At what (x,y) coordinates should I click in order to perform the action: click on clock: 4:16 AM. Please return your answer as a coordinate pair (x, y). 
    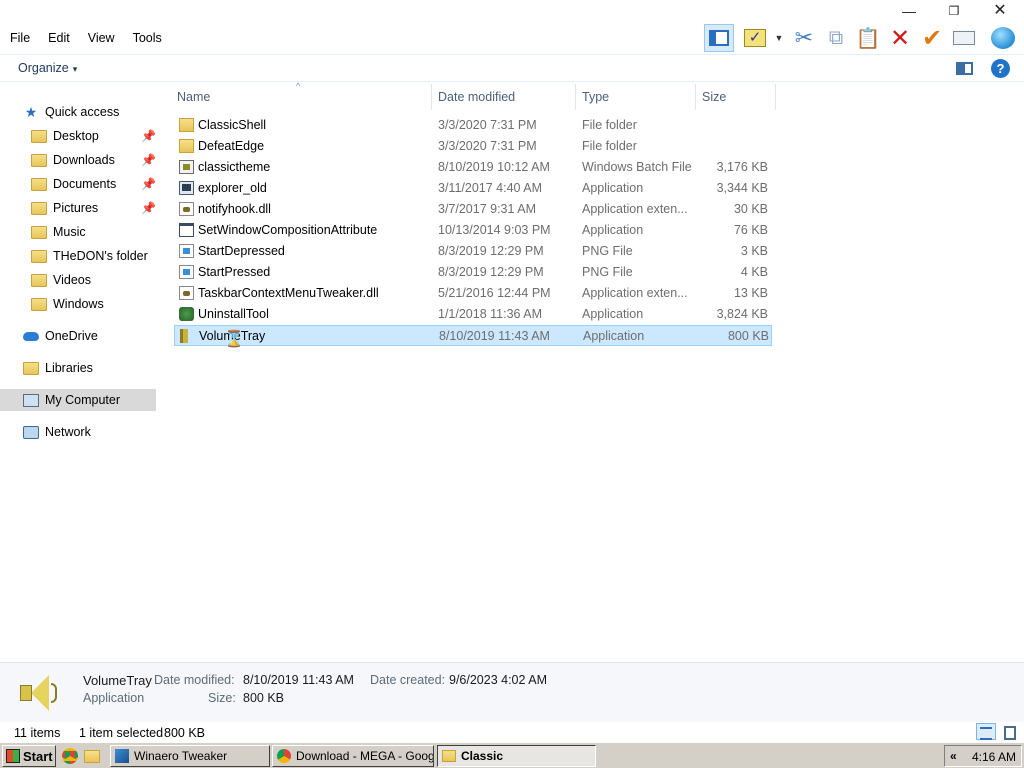
    Looking at the image, I should click on (994, 757).